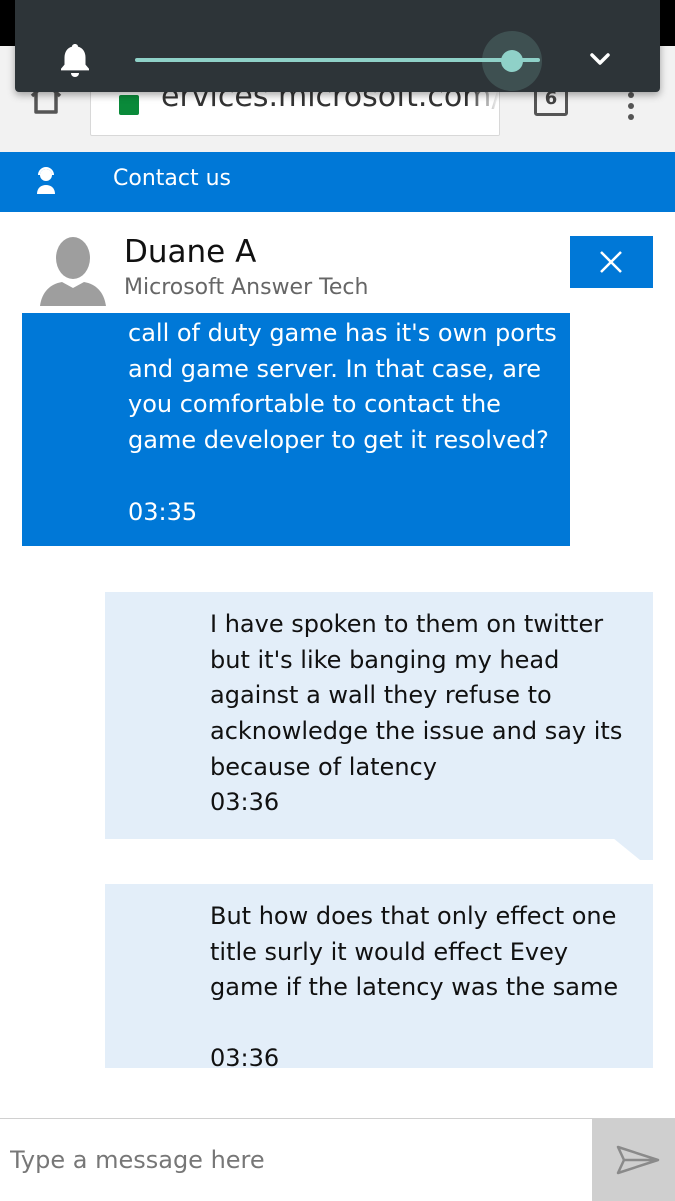  Describe the element at coordinates (75, 60) in the screenshot. I see `bell-icon` at that location.